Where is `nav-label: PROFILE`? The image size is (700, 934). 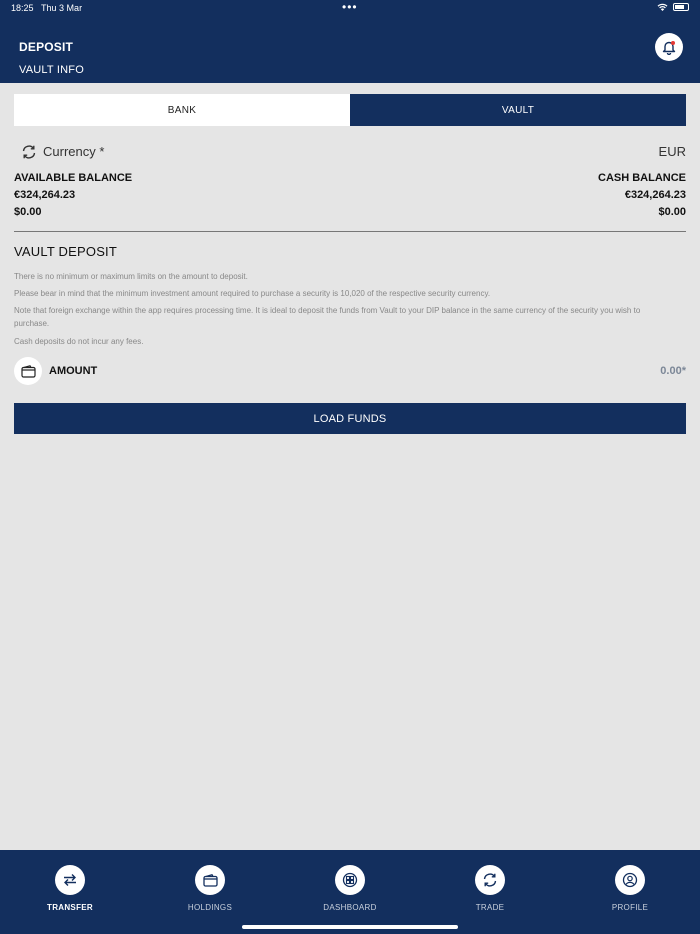
nav-label: PROFILE is located at coordinates (630, 907).